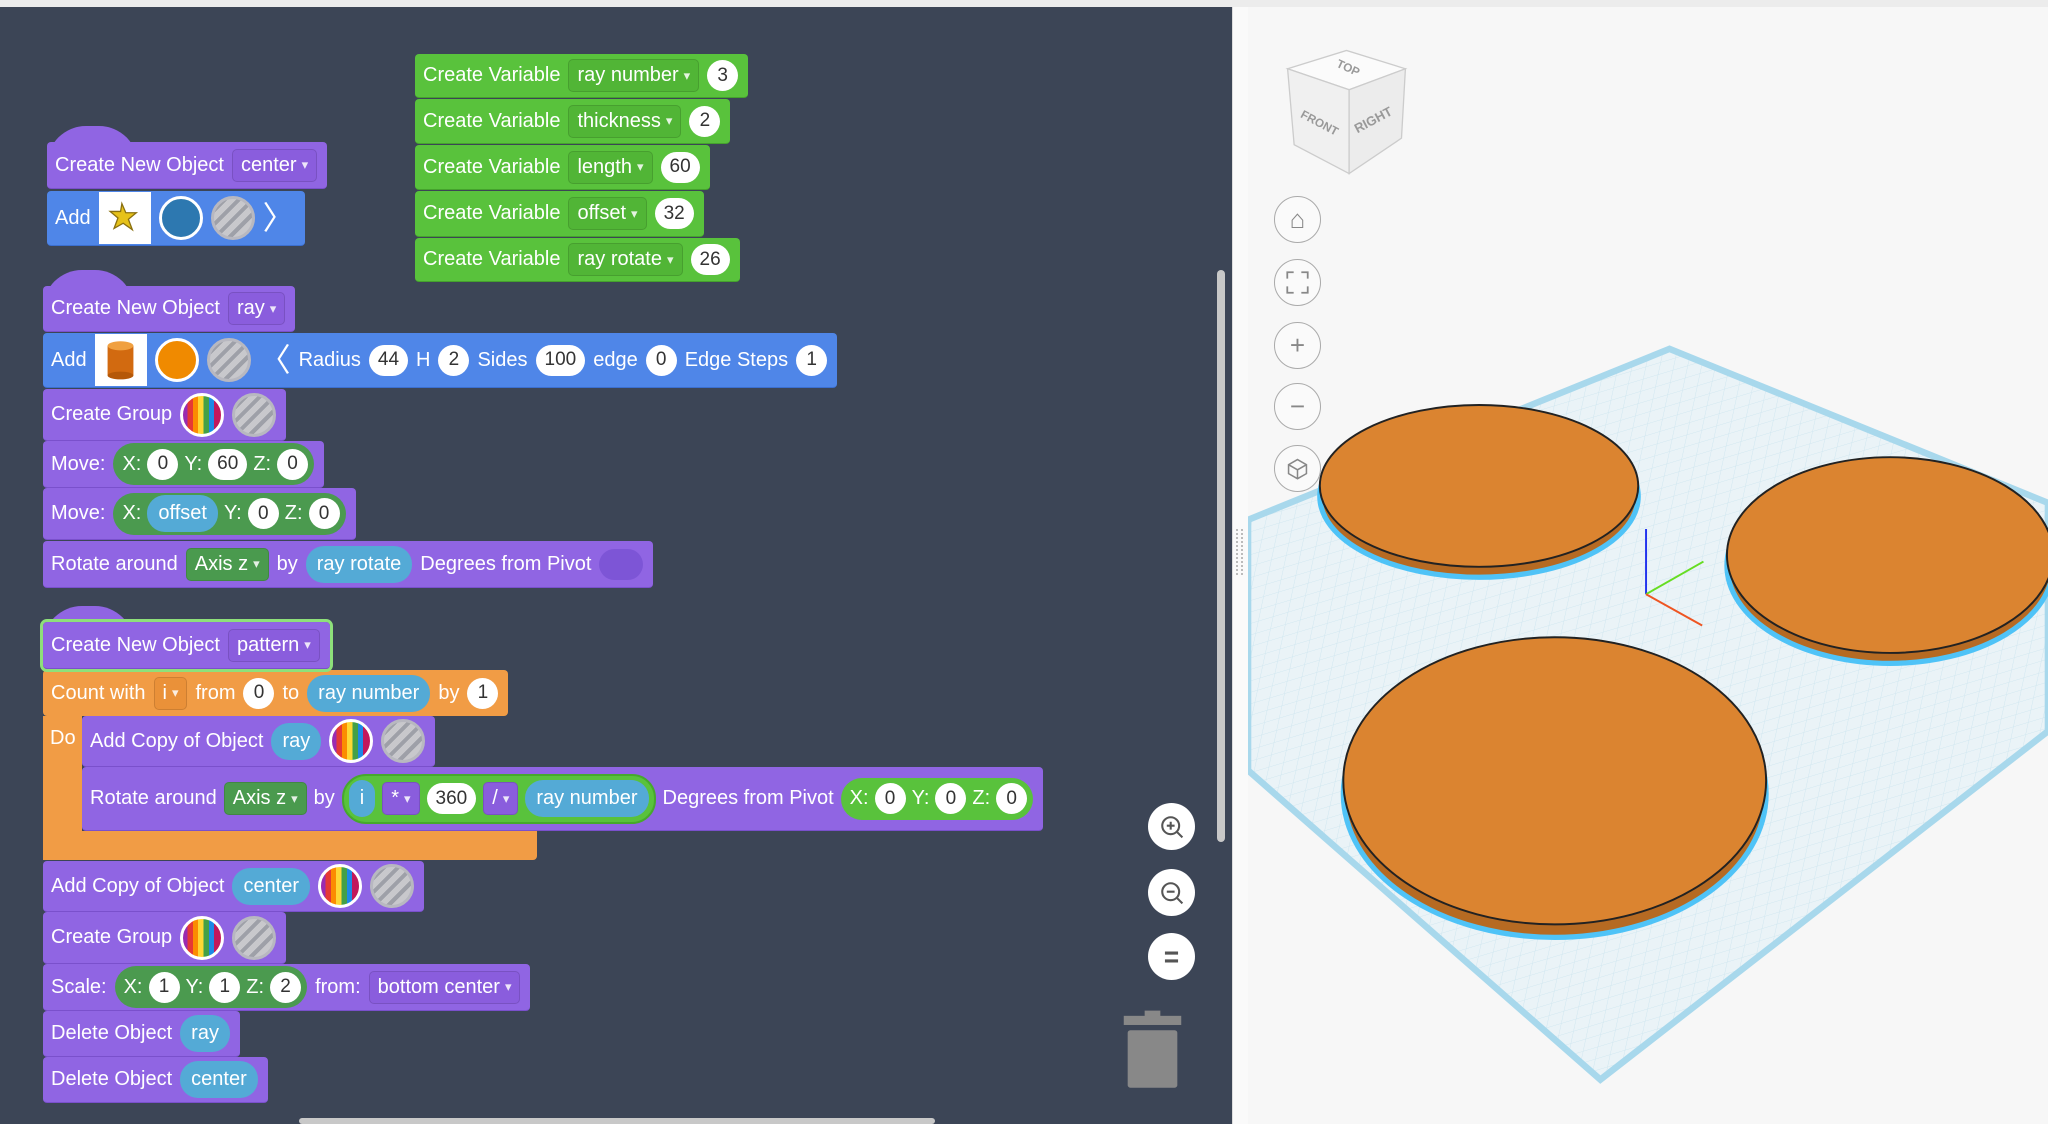 Image resolution: width=2048 pixels, height=1124 pixels. I want to click on create-variable-block: Create Variable thickness 2, so click(573, 121).